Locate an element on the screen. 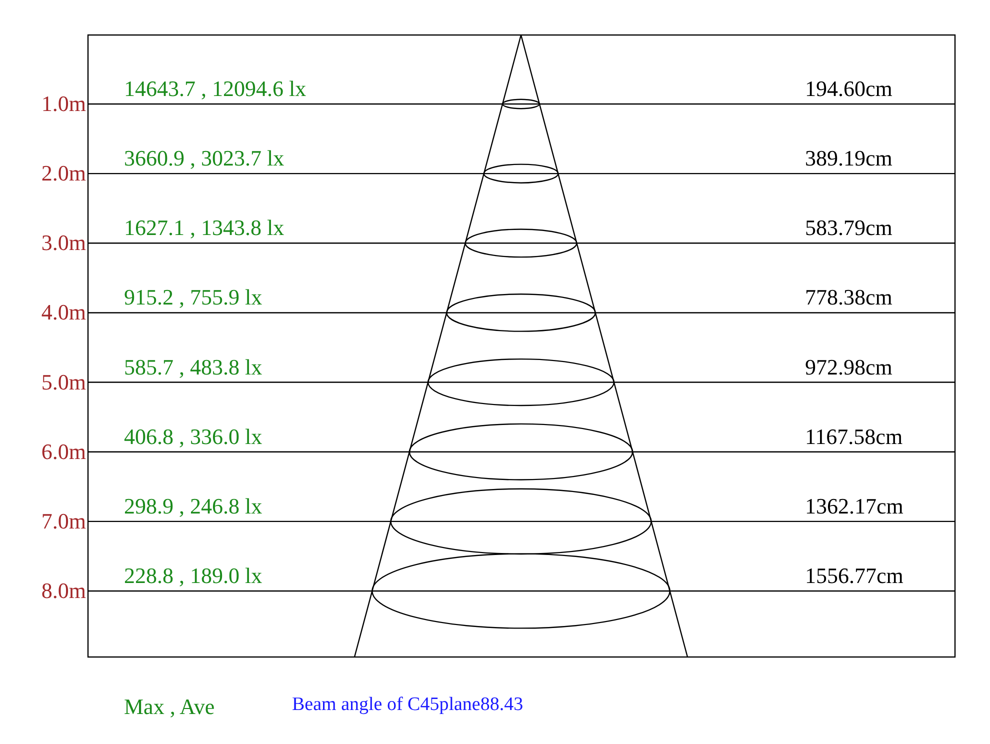  distance-label: 3.0m is located at coordinates (63, 243).